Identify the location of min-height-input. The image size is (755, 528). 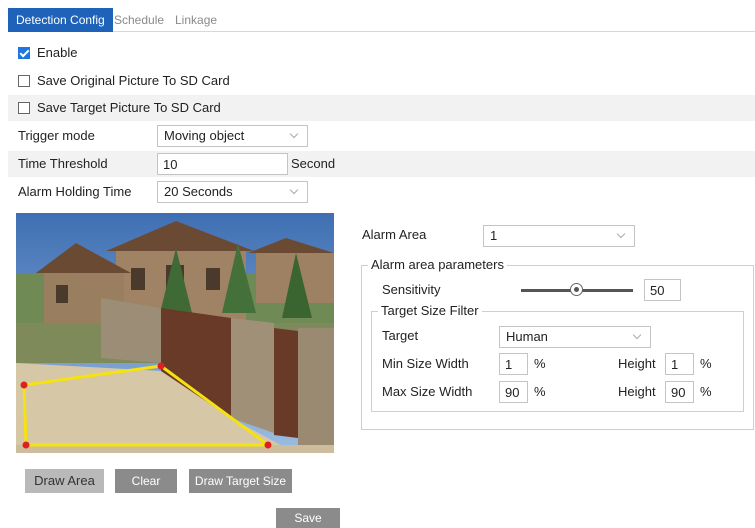
(679, 364).